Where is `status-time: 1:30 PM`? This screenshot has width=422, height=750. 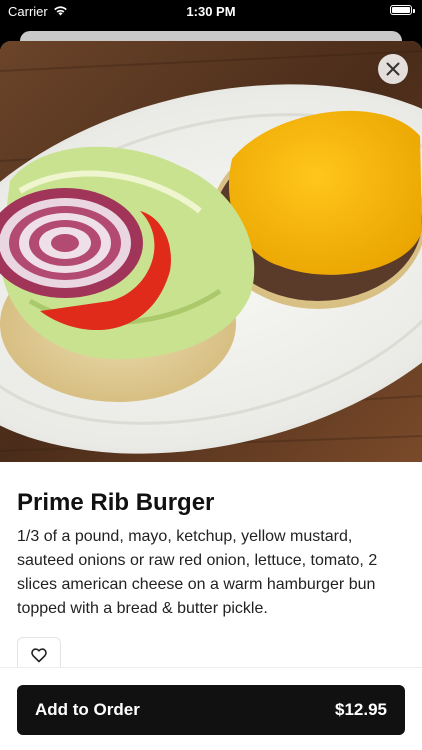
status-time: 1:30 PM is located at coordinates (211, 11).